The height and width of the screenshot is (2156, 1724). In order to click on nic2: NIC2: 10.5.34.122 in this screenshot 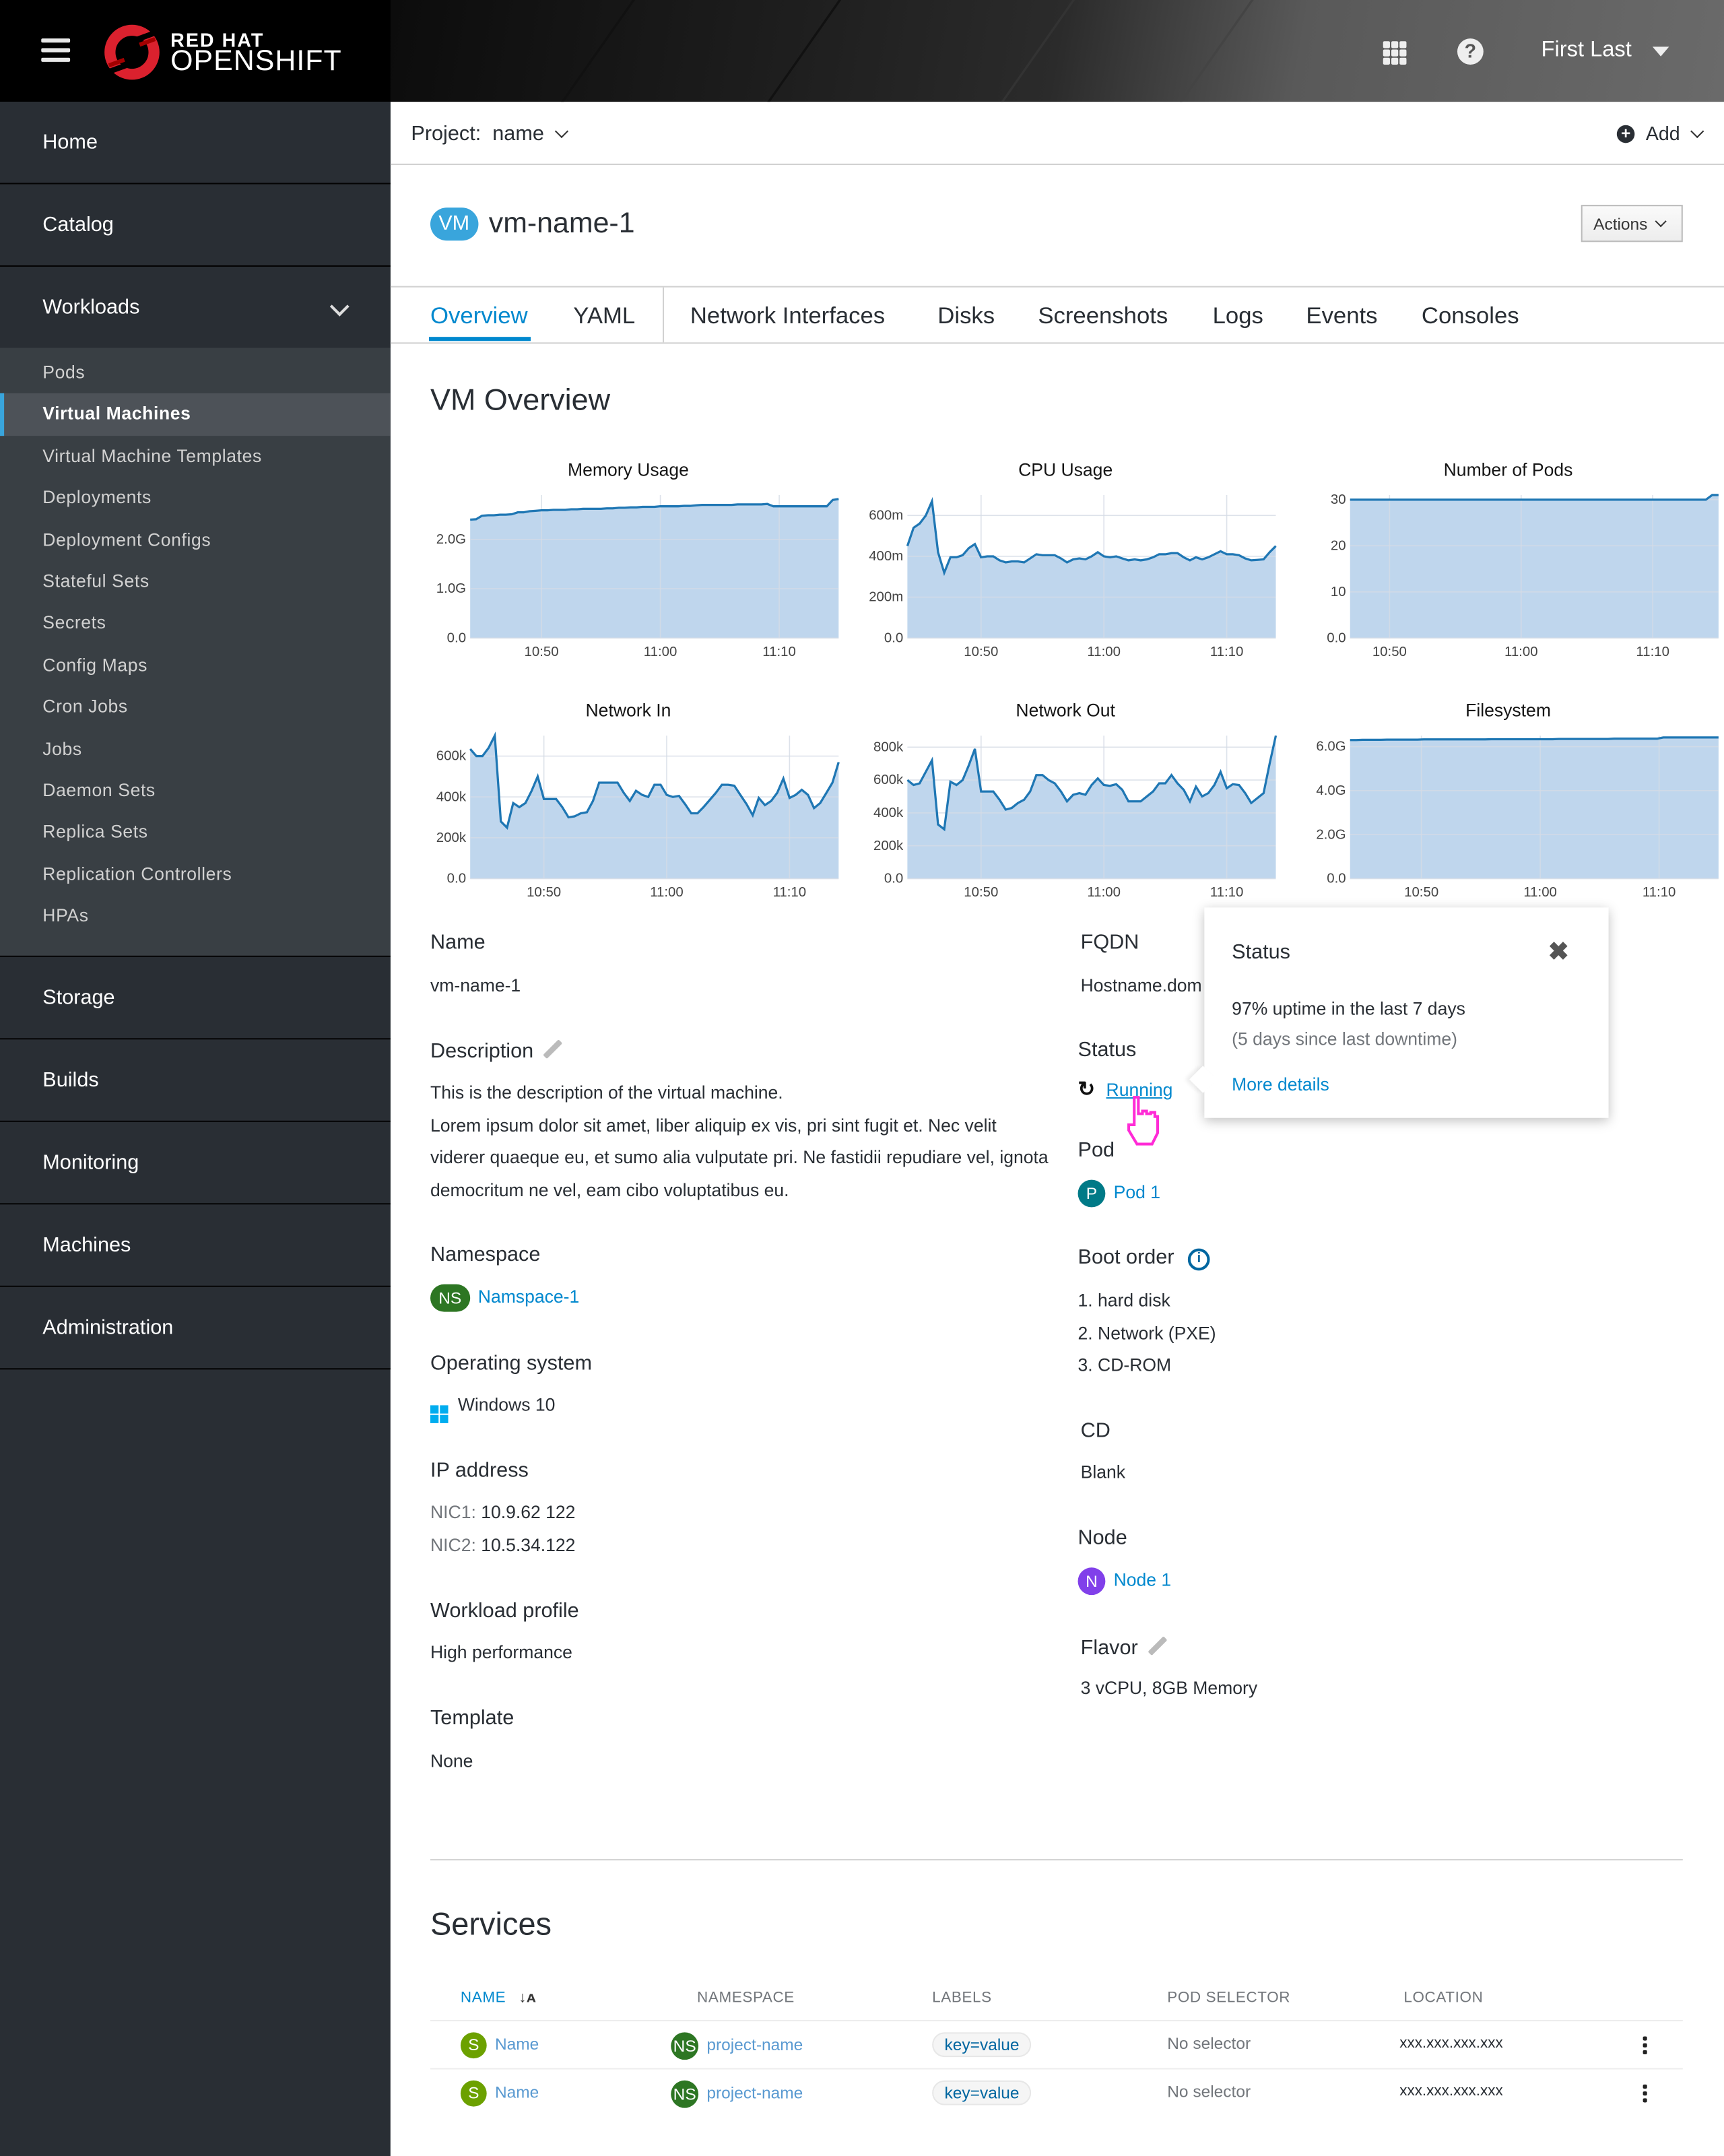, I will do `click(502, 1544)`.